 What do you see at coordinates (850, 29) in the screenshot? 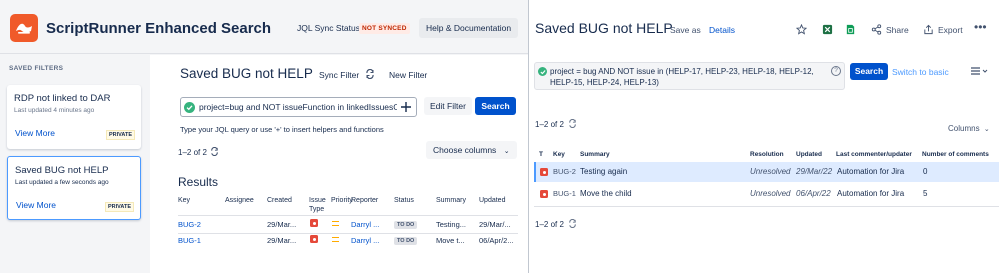
I see `google-sheets-icon` at bounding box center [850, 29].